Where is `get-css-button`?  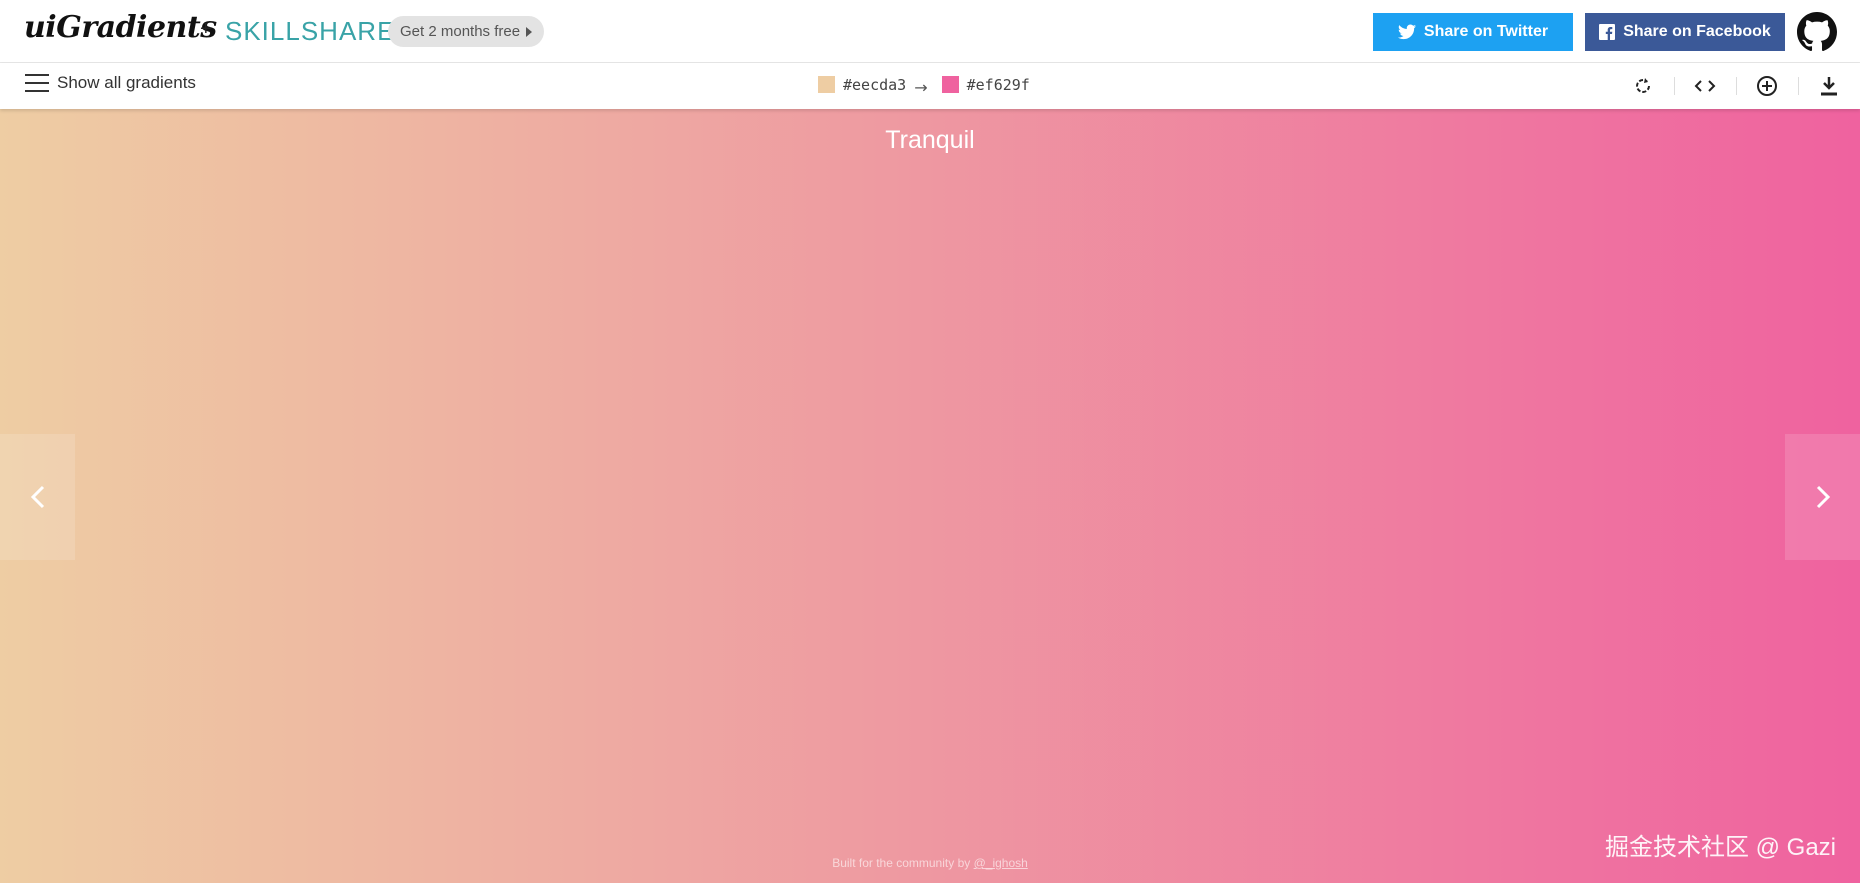
get-css-button is located at coordinates (1705, 86).